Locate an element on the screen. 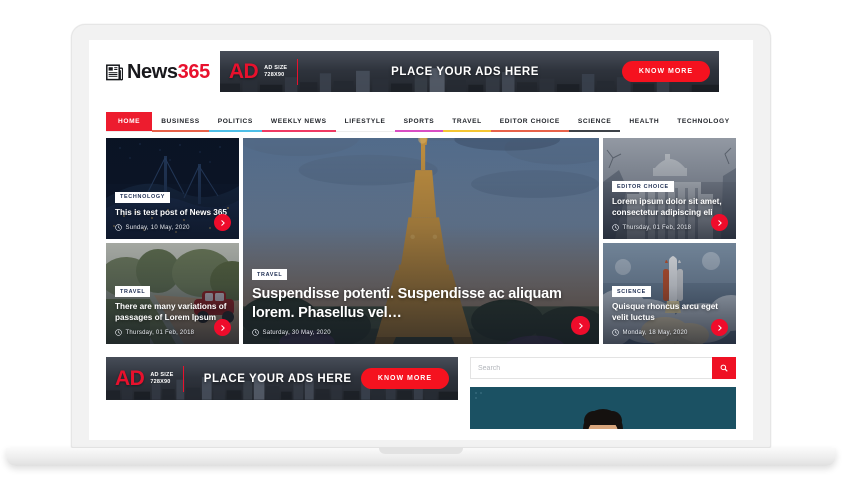 Image resolution: width=842 pixels, height=500 pixels. nav-item-health: HEALTH is located at coordinates (644, 122).